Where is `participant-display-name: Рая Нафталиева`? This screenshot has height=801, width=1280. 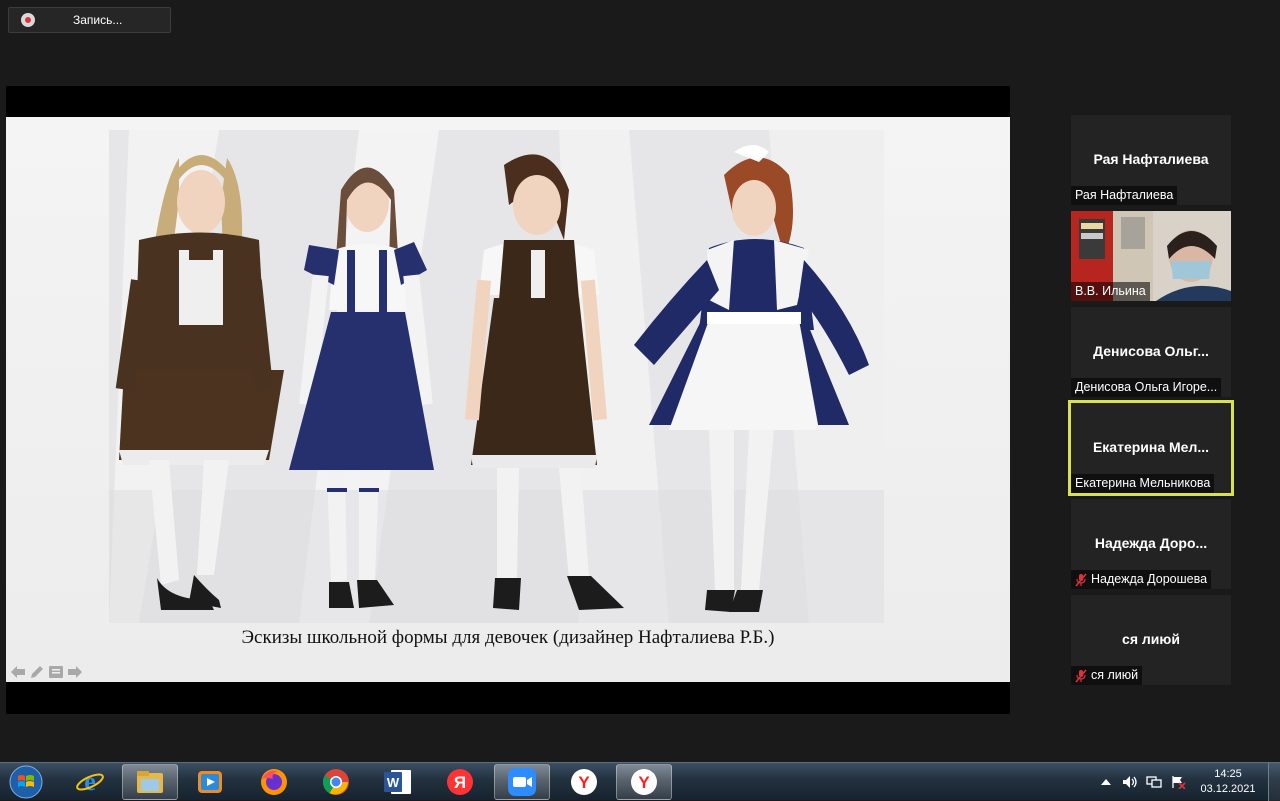 participant-display-name: Рая Нафталиева is located at coordinates (1151, 159).